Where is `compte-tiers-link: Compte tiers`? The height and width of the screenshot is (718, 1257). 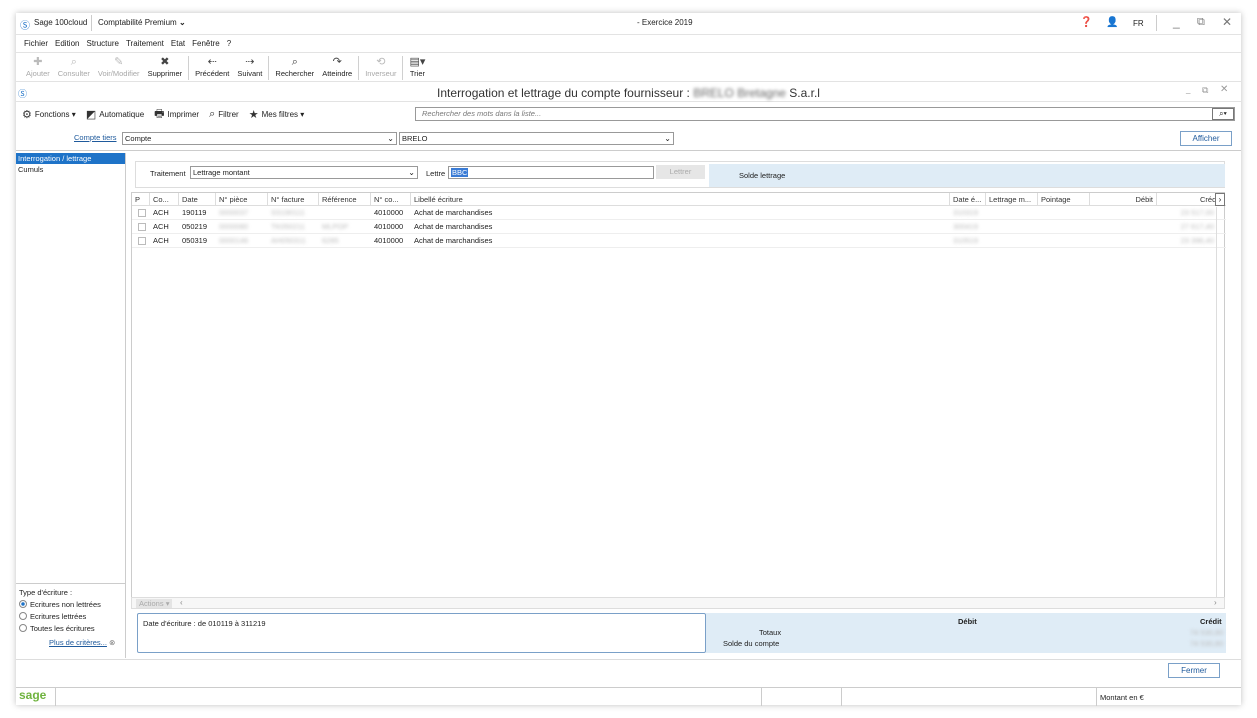 compte-tiers-link: Compte tiers is located at coordinates (95, 137).